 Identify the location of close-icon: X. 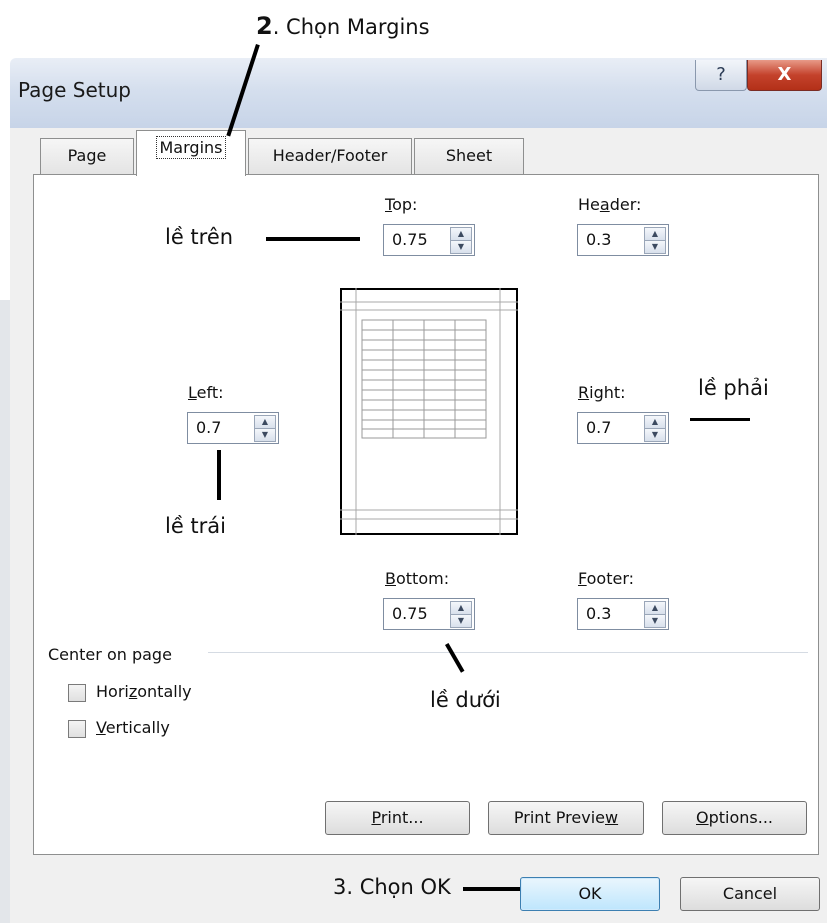
(784, 74).